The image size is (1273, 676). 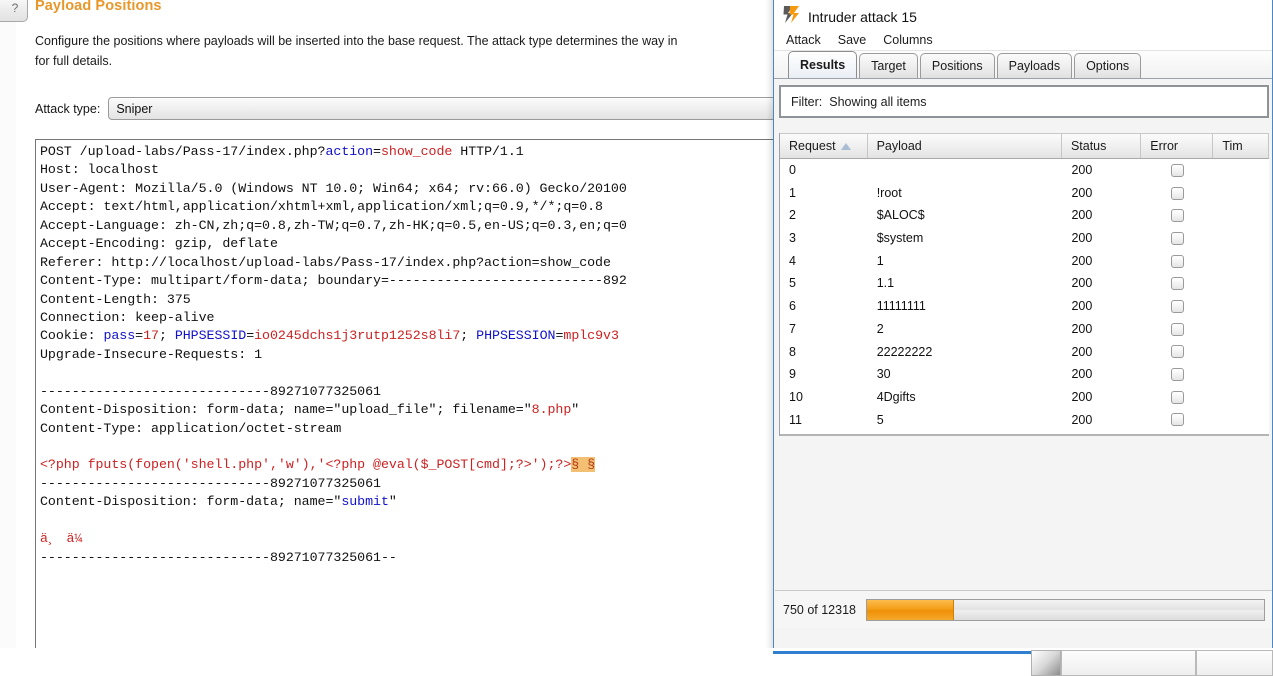 What do you see at coordinates (965, 146) in the screenshot?
I see `column-header-payload: Payload` at bounding box center [965, 146].